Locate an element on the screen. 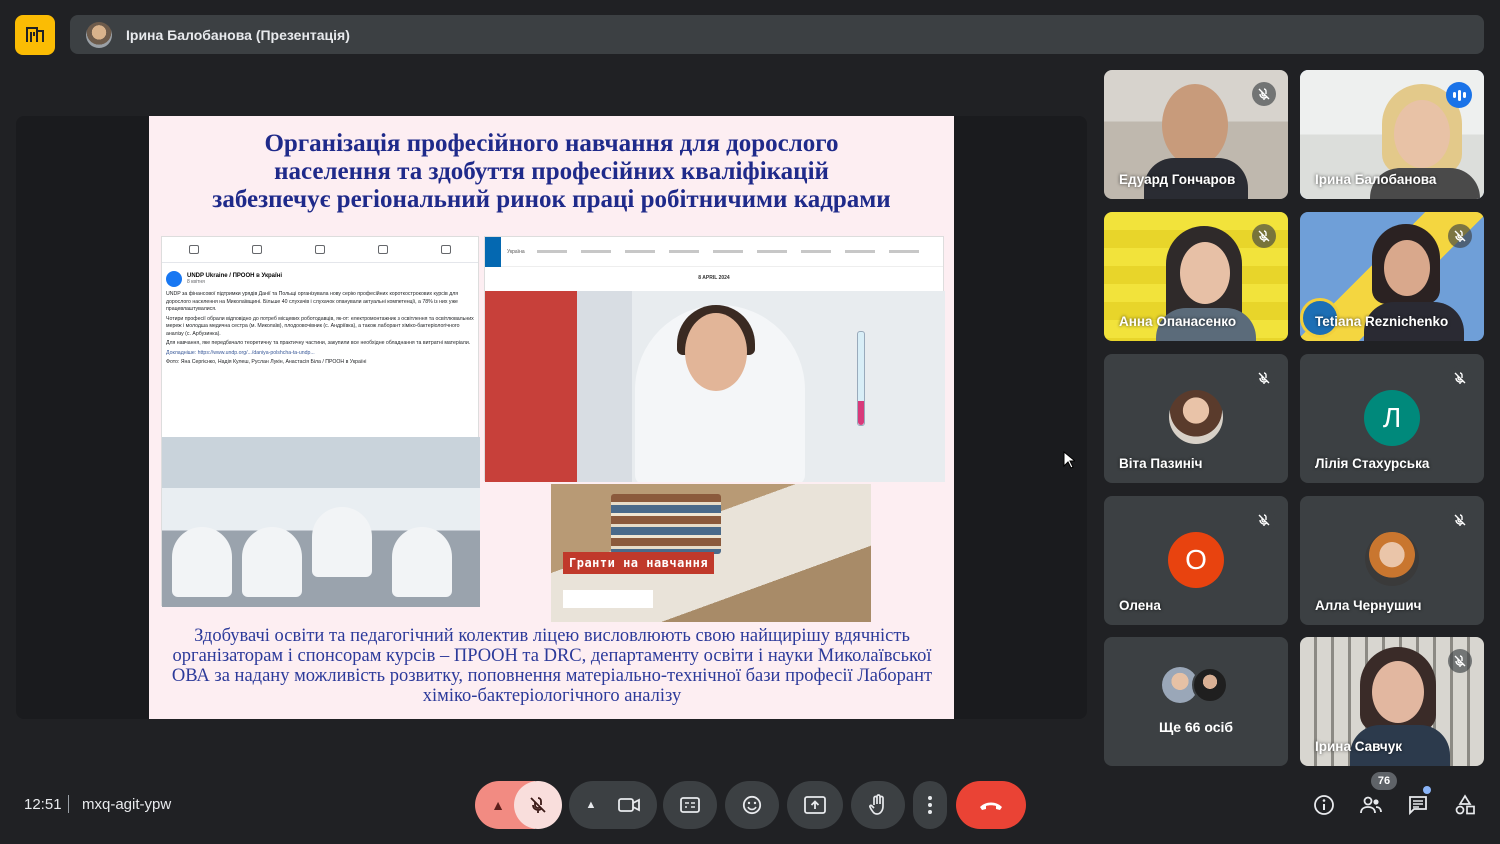 The image size is (1500, 844). participant-tile: Tetiana Reznichenko is located at coordinates (1392, 276).